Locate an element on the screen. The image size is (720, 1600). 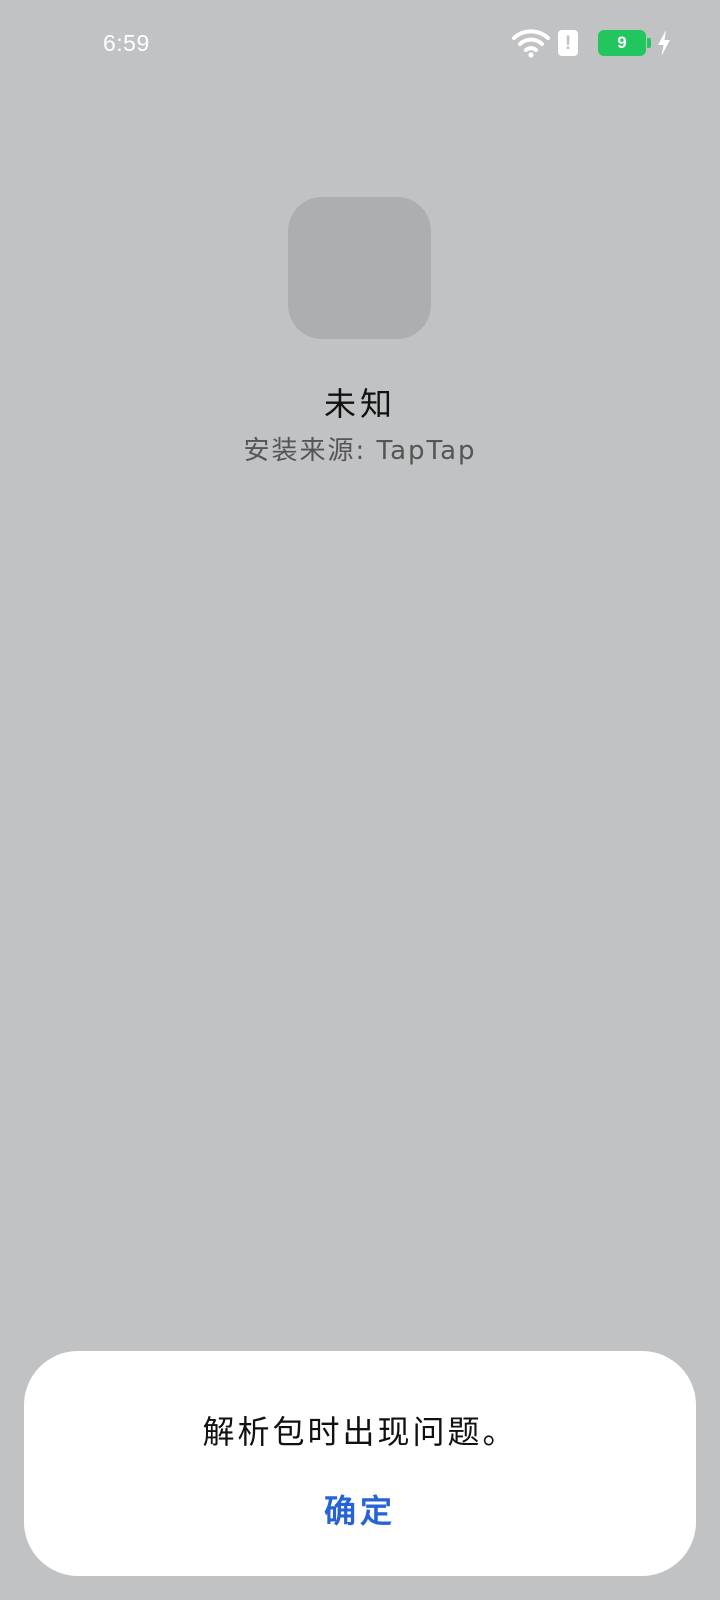
status-time: 6:59 is located at coordinates (126, 43).